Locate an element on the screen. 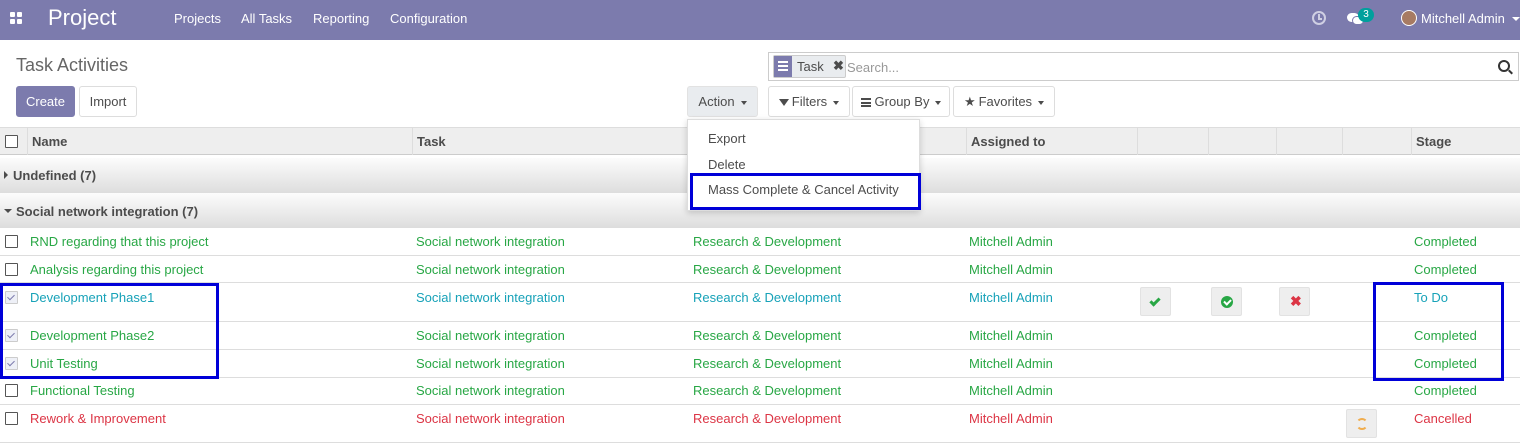 This screenshot has width=1520, height=445. filters-button: Filters is located at coordinates (809, 101).